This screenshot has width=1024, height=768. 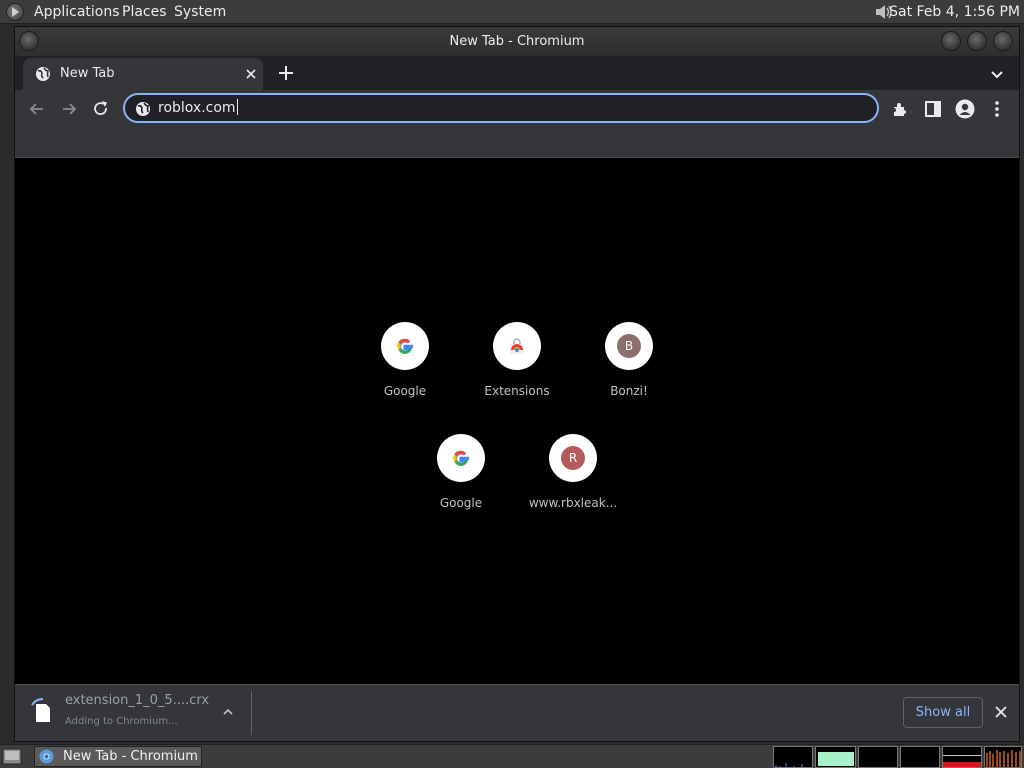 I want to click on reload-icon, so click(x=101, y=109).